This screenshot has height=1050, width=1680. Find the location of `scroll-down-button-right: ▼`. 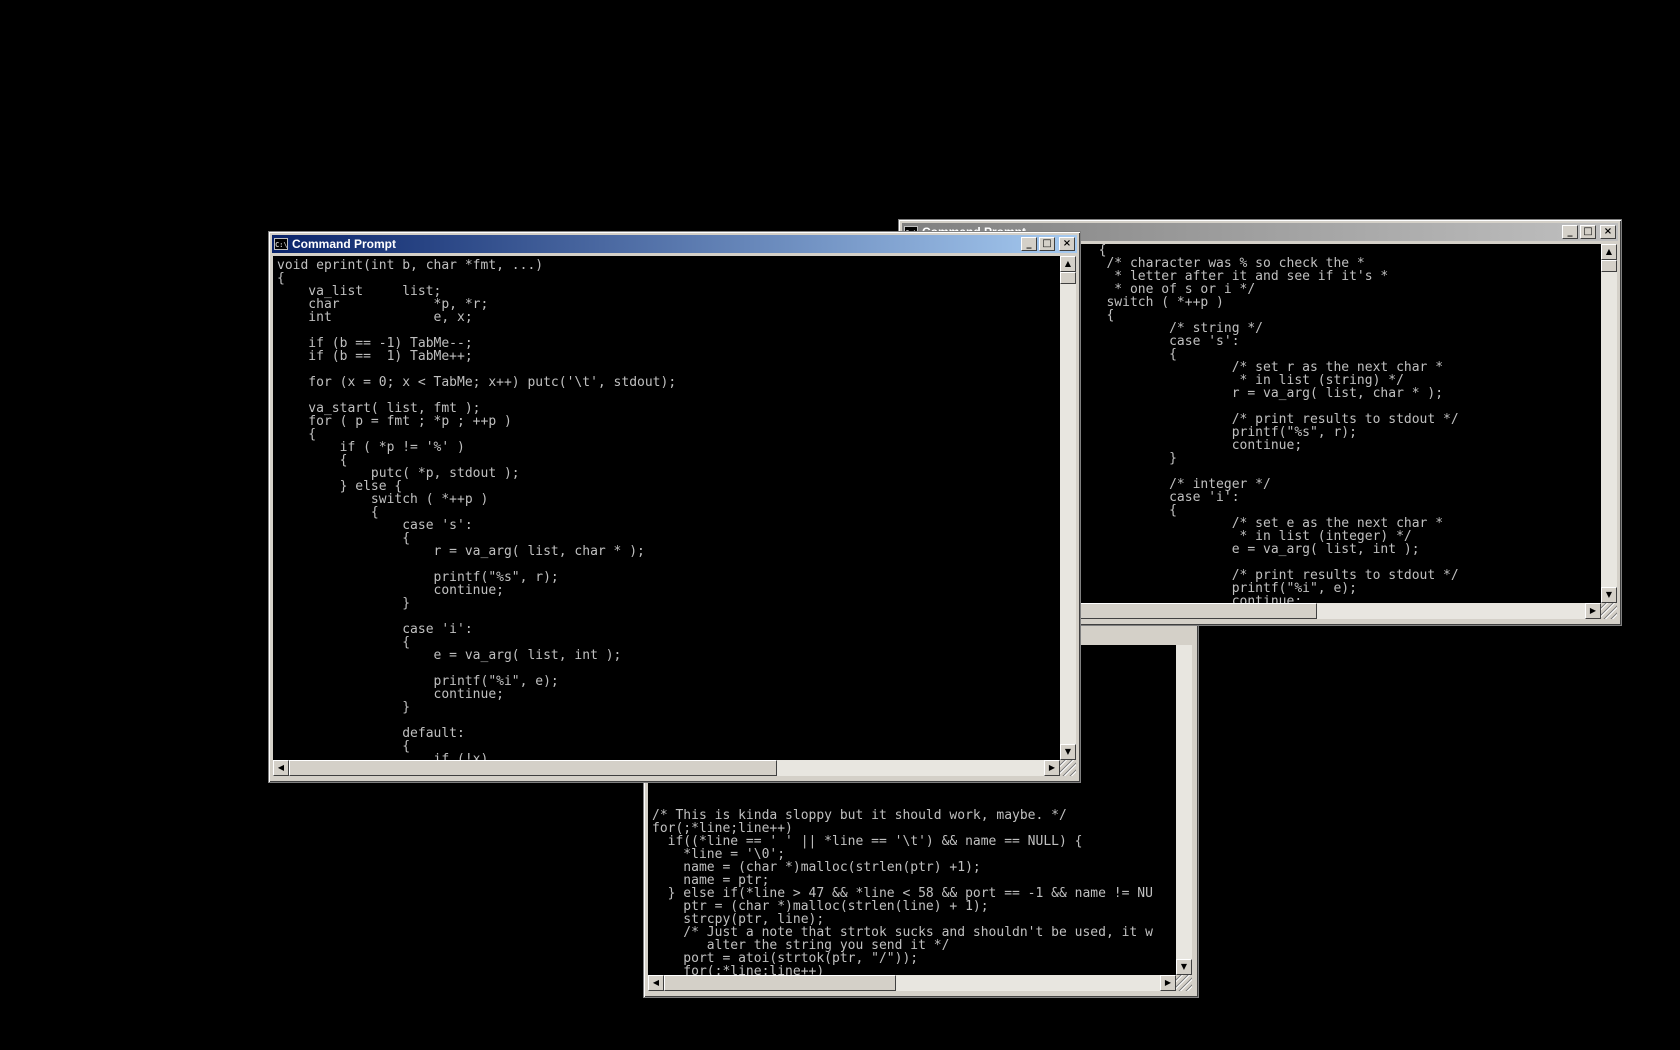

scroll-down-button-right: ▼ is located at coordinates (1609, 595).